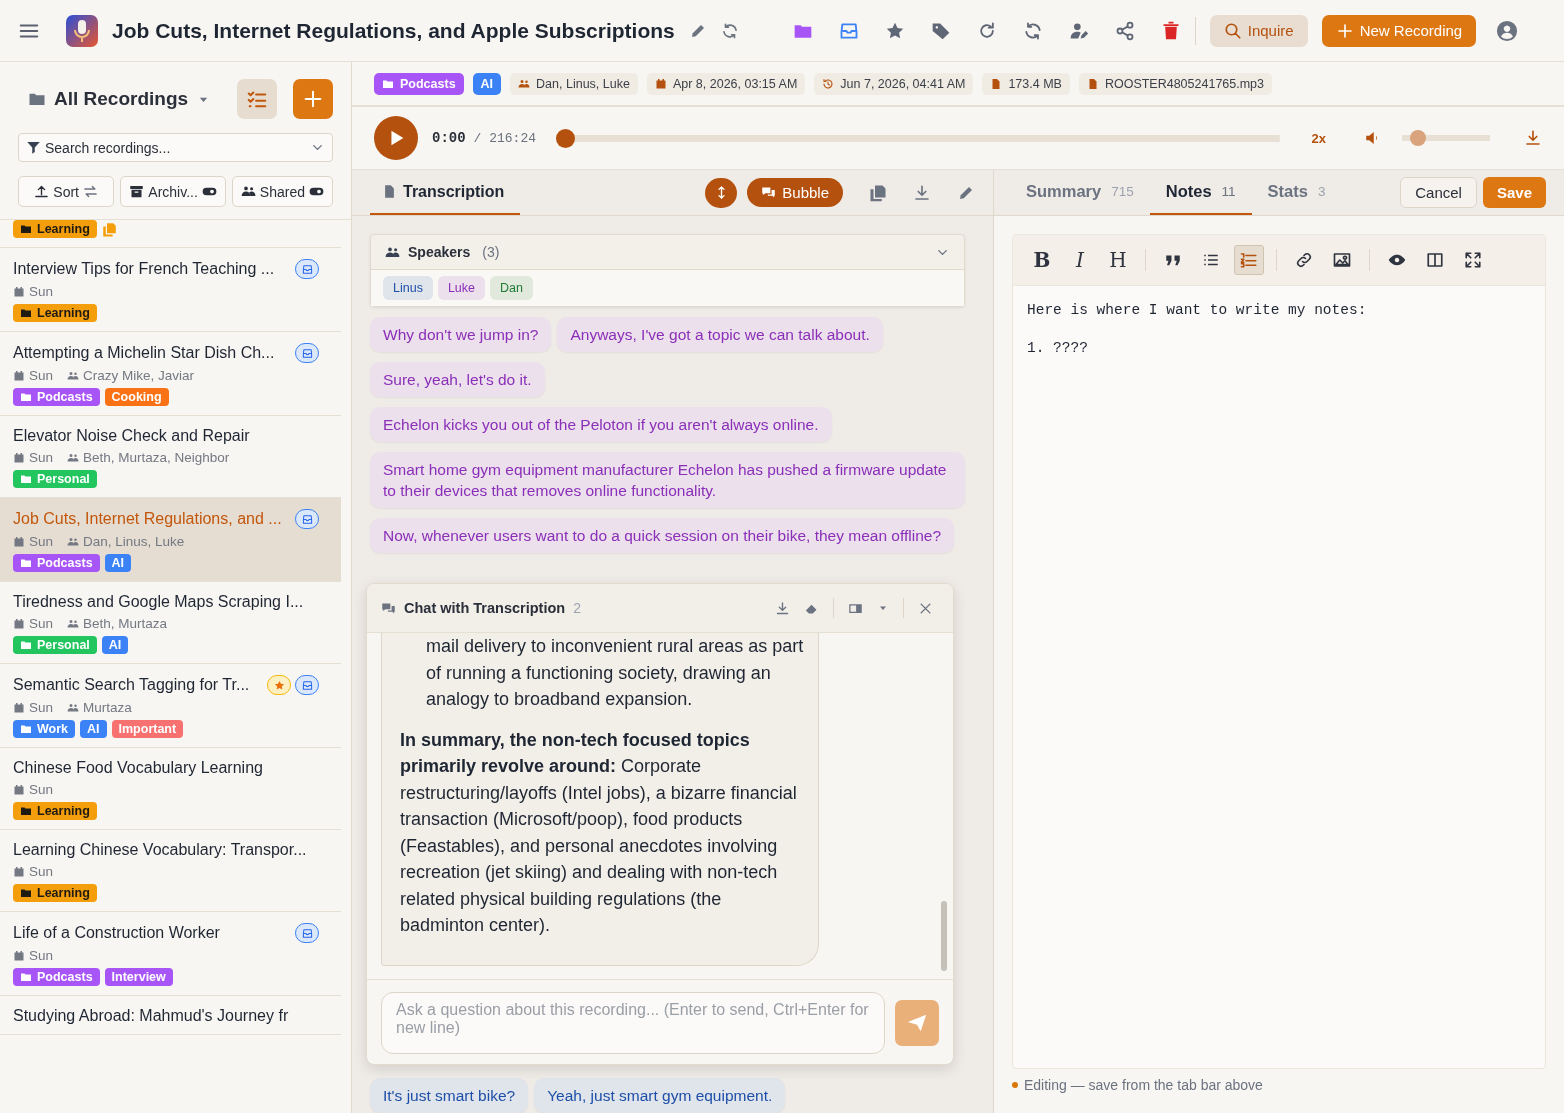  I want to click on recording-item: Life of a Construction Worker Sun Podcasts Interview, so click(170, 954).